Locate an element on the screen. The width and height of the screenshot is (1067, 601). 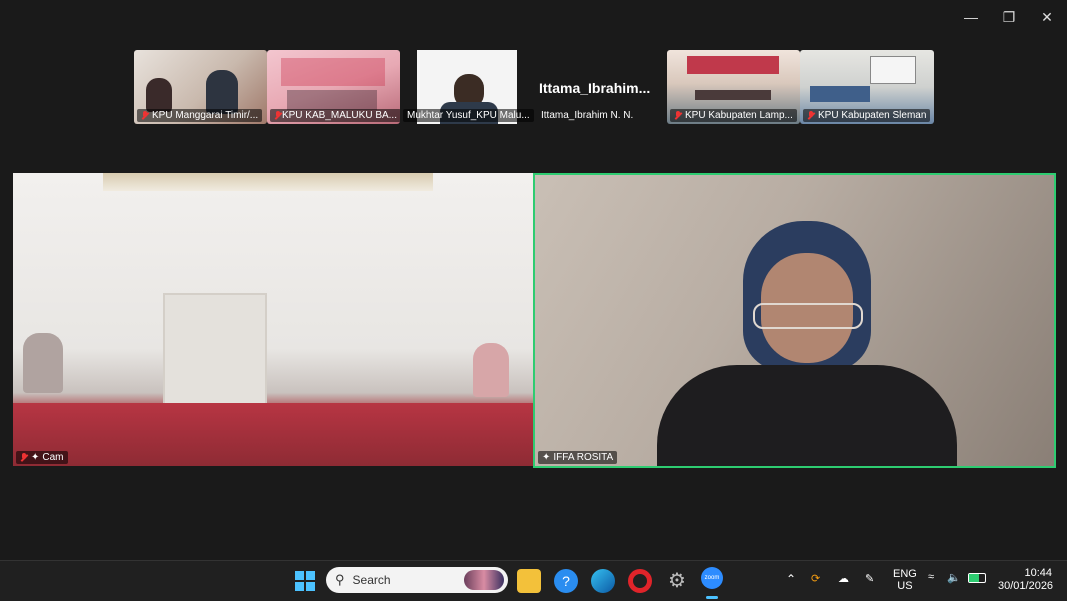
search-highlight-image is located at coordinates (484, 580).